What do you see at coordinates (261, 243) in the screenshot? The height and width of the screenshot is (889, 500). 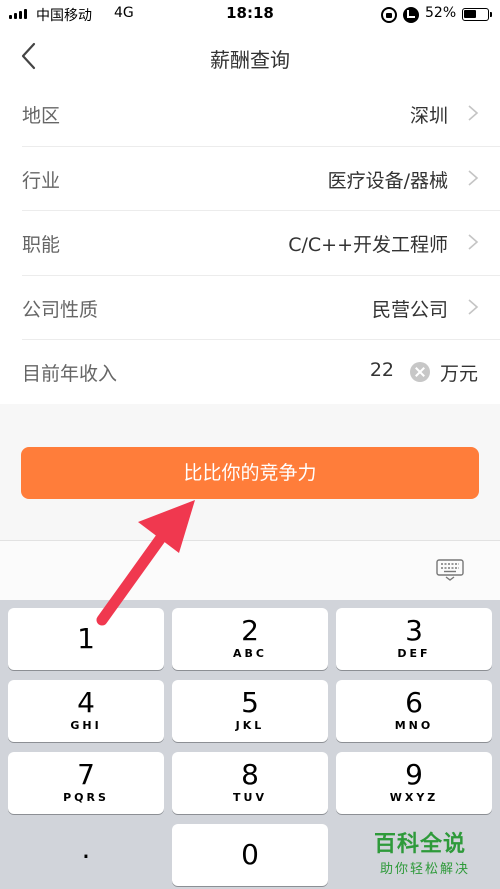 I see `job-function-row: 职能 C/C++开发工程师` at bounding box center [261, 243].